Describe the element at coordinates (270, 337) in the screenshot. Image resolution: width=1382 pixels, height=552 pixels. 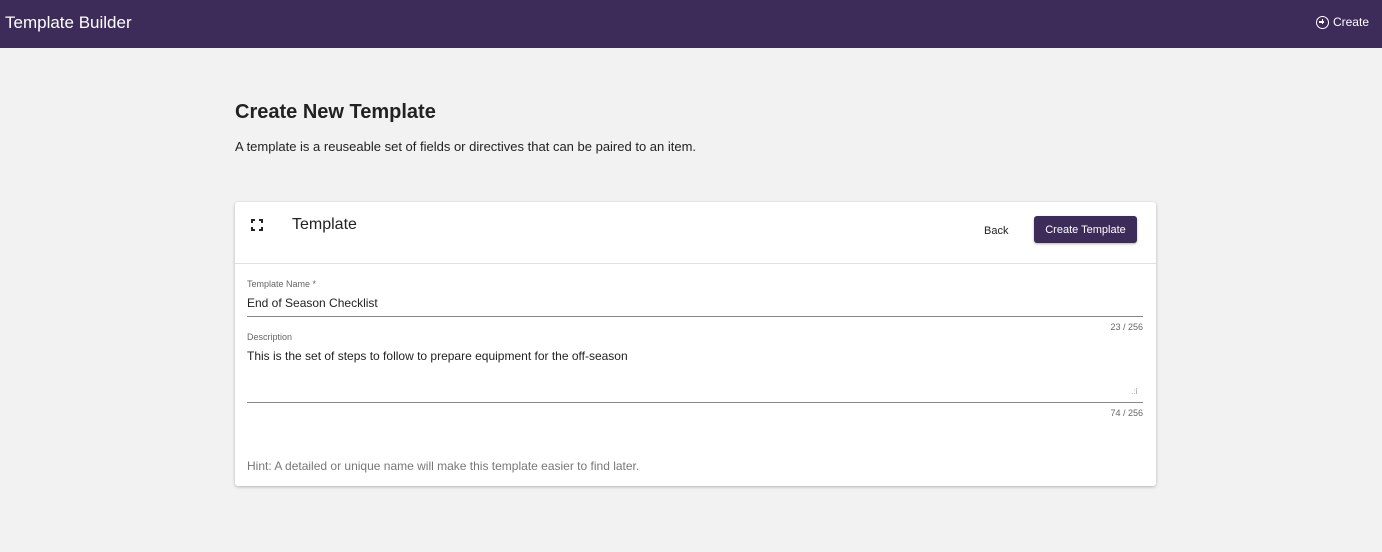
I see `description-label: Description` at that location.